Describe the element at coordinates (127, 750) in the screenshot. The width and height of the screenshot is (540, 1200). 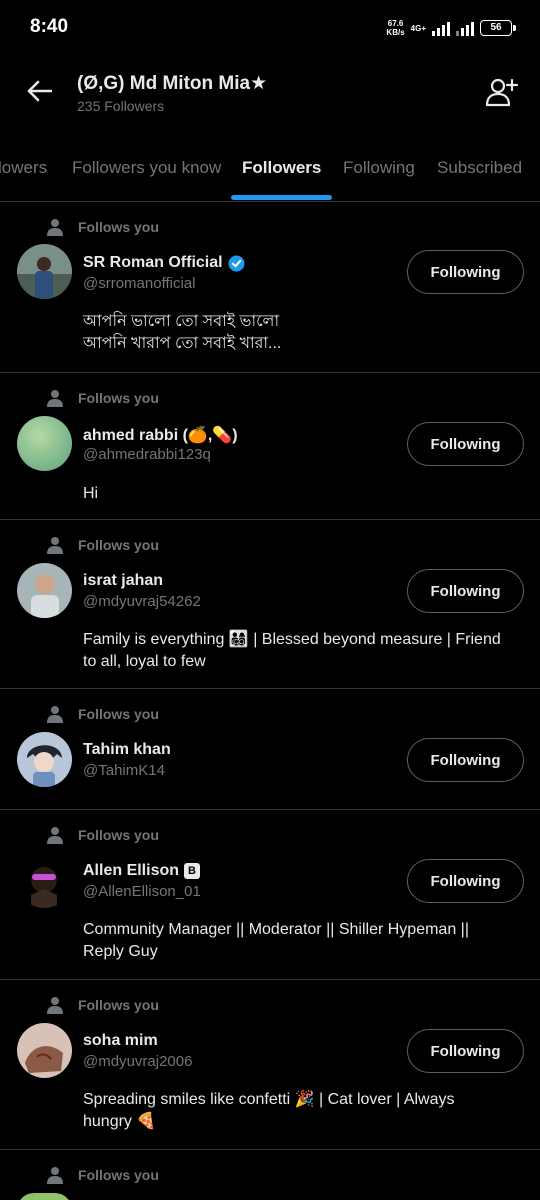
I see `user-name: Tahim khan` at that location.